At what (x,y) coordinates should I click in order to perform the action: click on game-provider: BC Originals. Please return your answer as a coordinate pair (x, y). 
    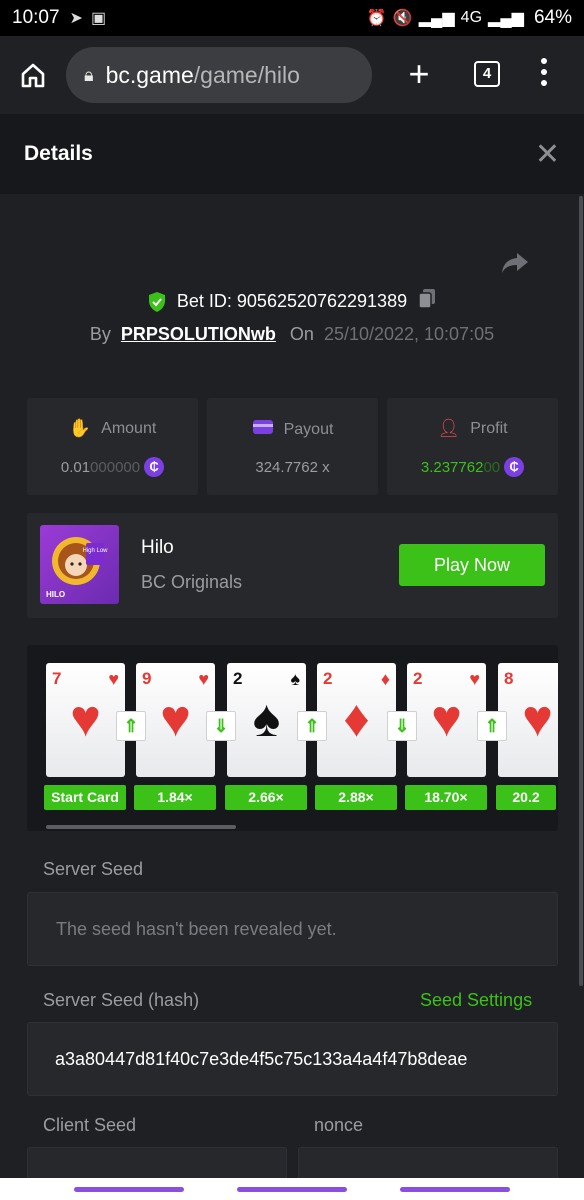
    Looking at the image, I should click on (192, 582).